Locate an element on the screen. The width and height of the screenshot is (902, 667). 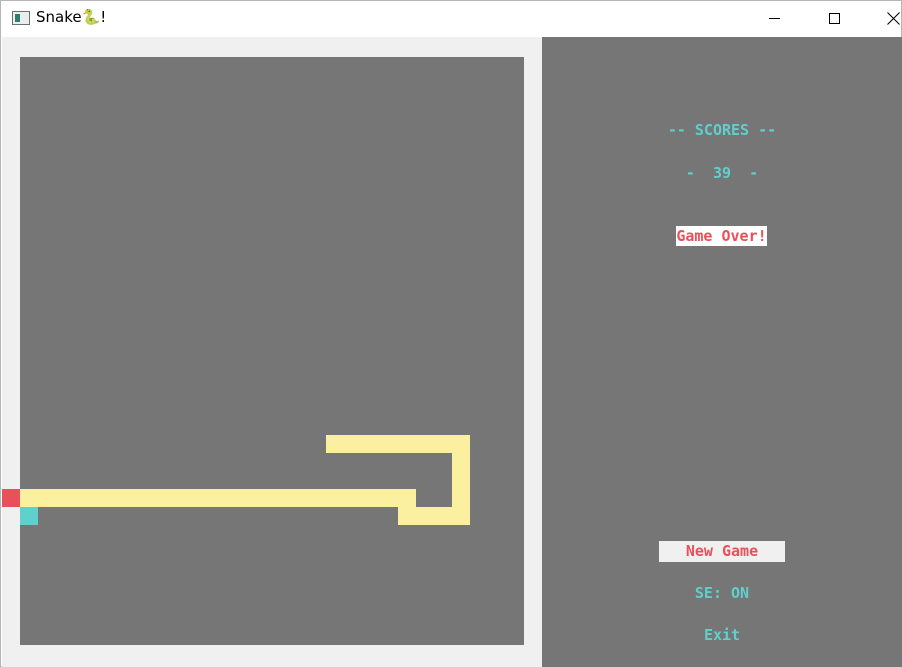
food-pellet is located at coordinates (29, 516).